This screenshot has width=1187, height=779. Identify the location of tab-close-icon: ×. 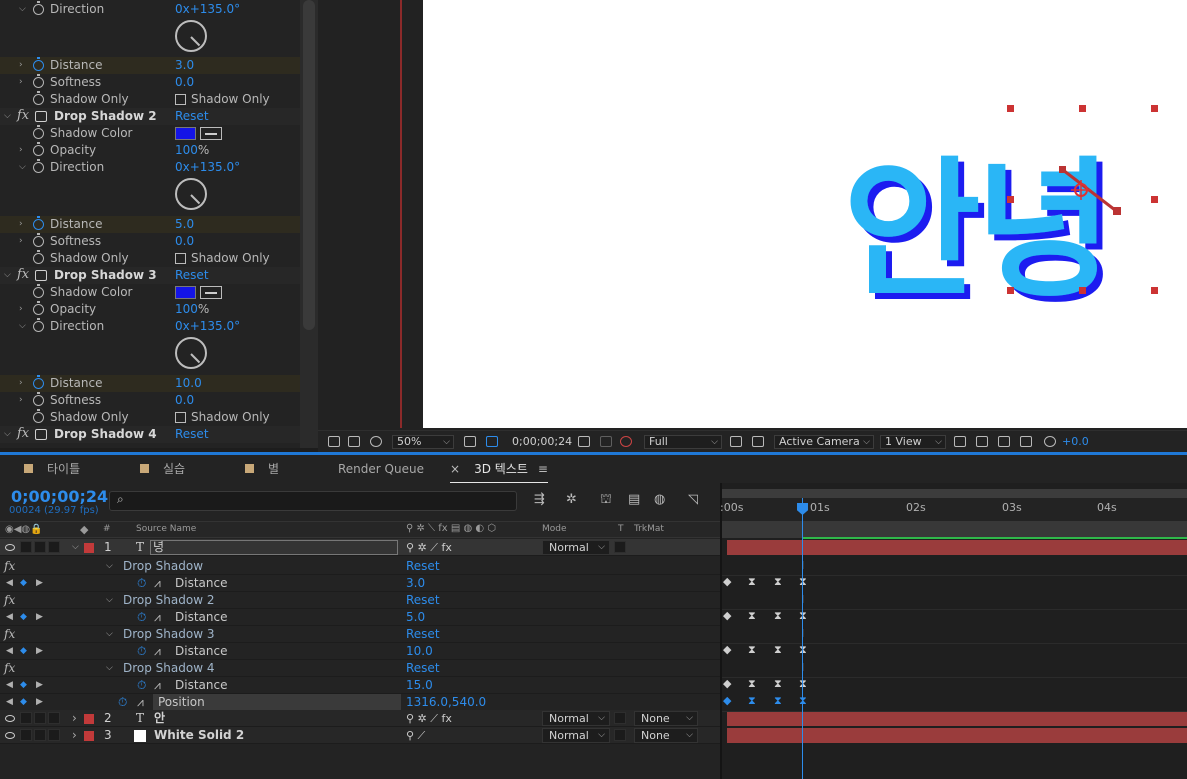
(455, 469).